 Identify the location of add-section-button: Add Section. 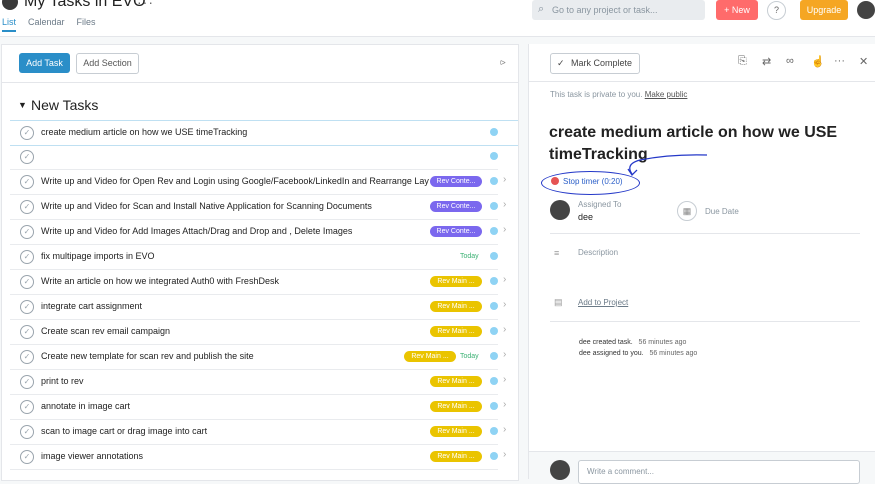
(107, 63).